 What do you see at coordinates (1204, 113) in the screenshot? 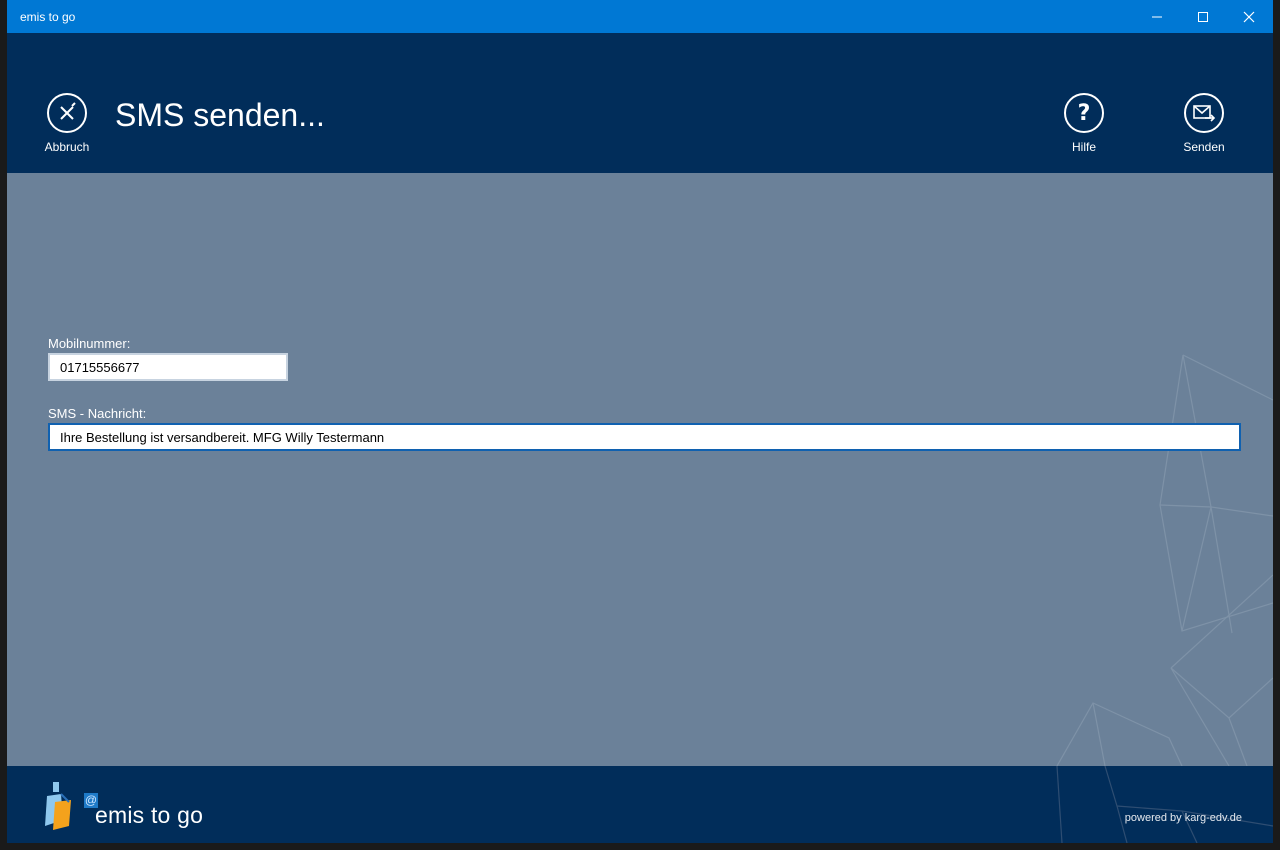
I see `mail-send-icon` at bounding box center [1204, 113].